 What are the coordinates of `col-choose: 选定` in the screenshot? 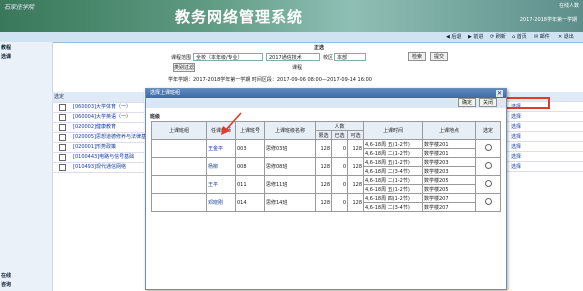 It's located at (488, 130).